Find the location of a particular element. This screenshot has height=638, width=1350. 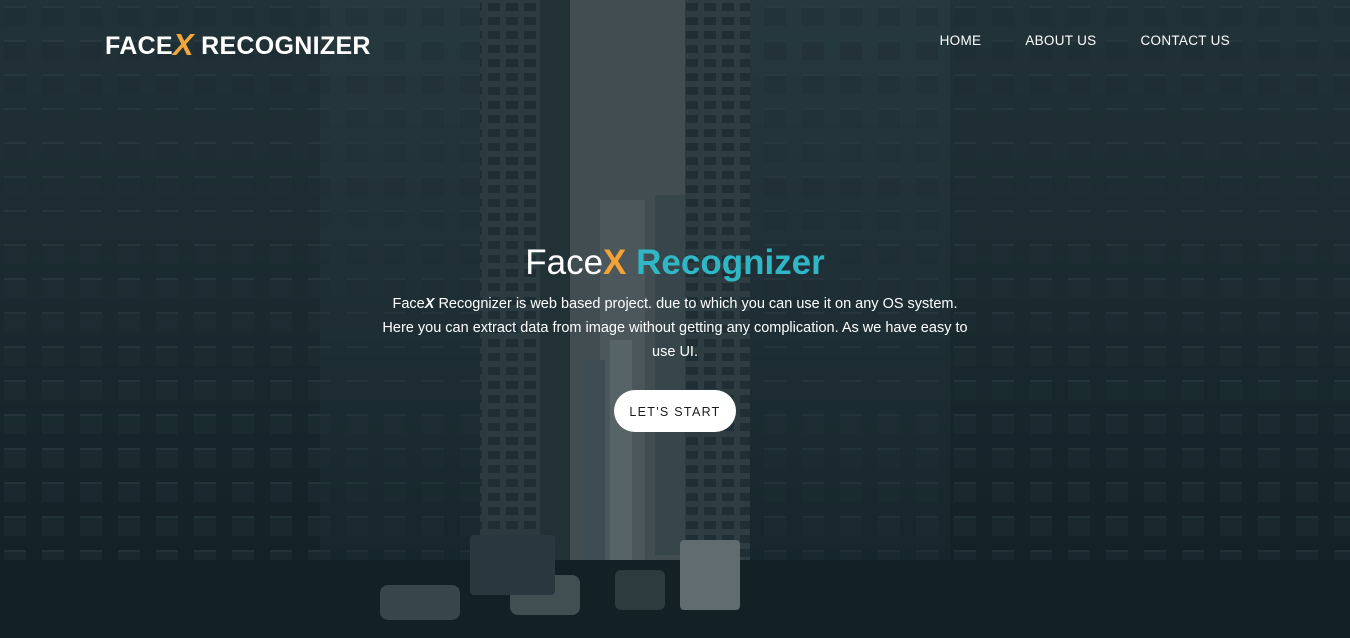

brand-suffix: RECOGNIZER is located at coordinates (282, 46).